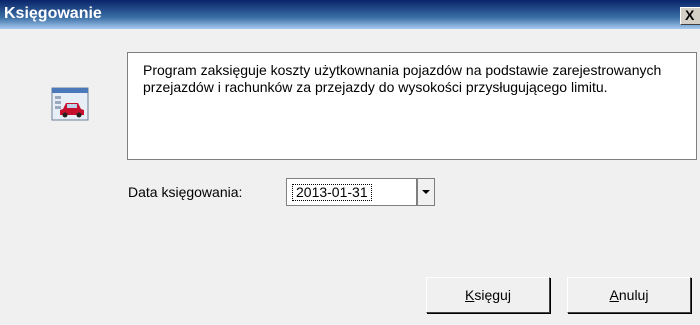  I want to click on title-bar: Księgowanie X, so click(350, 14).